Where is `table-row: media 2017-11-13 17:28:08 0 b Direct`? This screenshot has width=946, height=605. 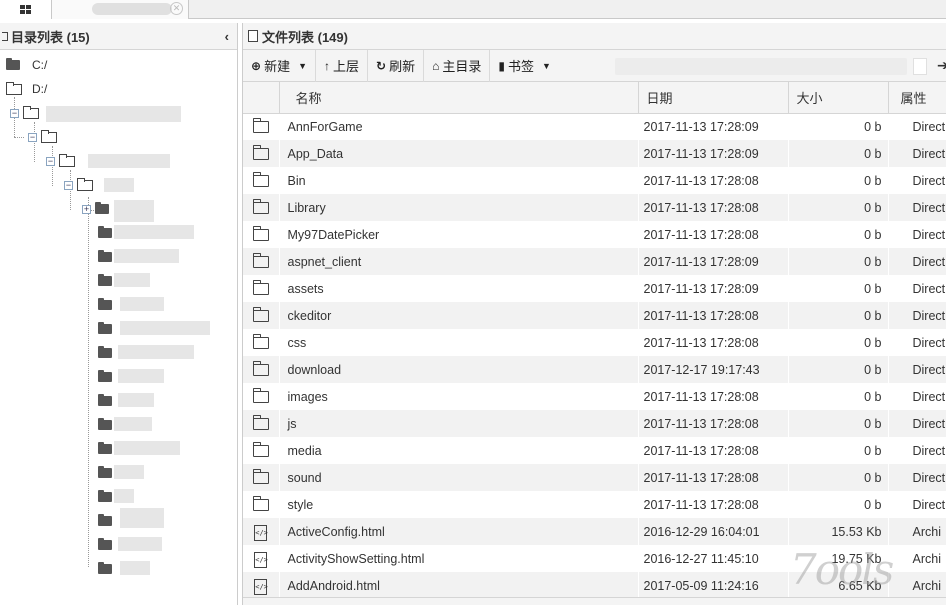 table-row: media 2017-11-13 17:28:08 0 b Direct is located at coordinates (594, 450).